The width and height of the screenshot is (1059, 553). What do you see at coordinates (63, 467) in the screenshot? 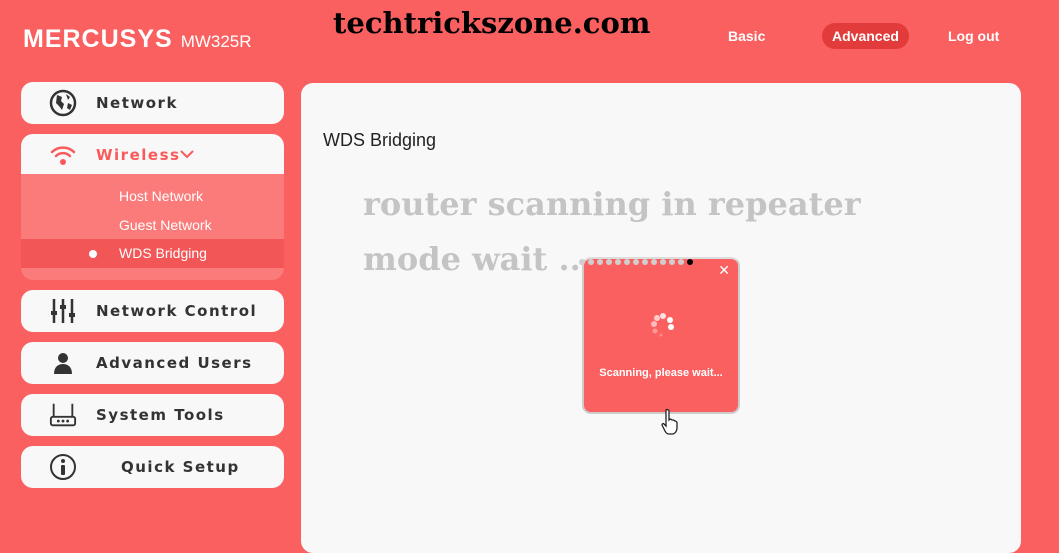
I see `info-icon` at bounding box center [63, 467].